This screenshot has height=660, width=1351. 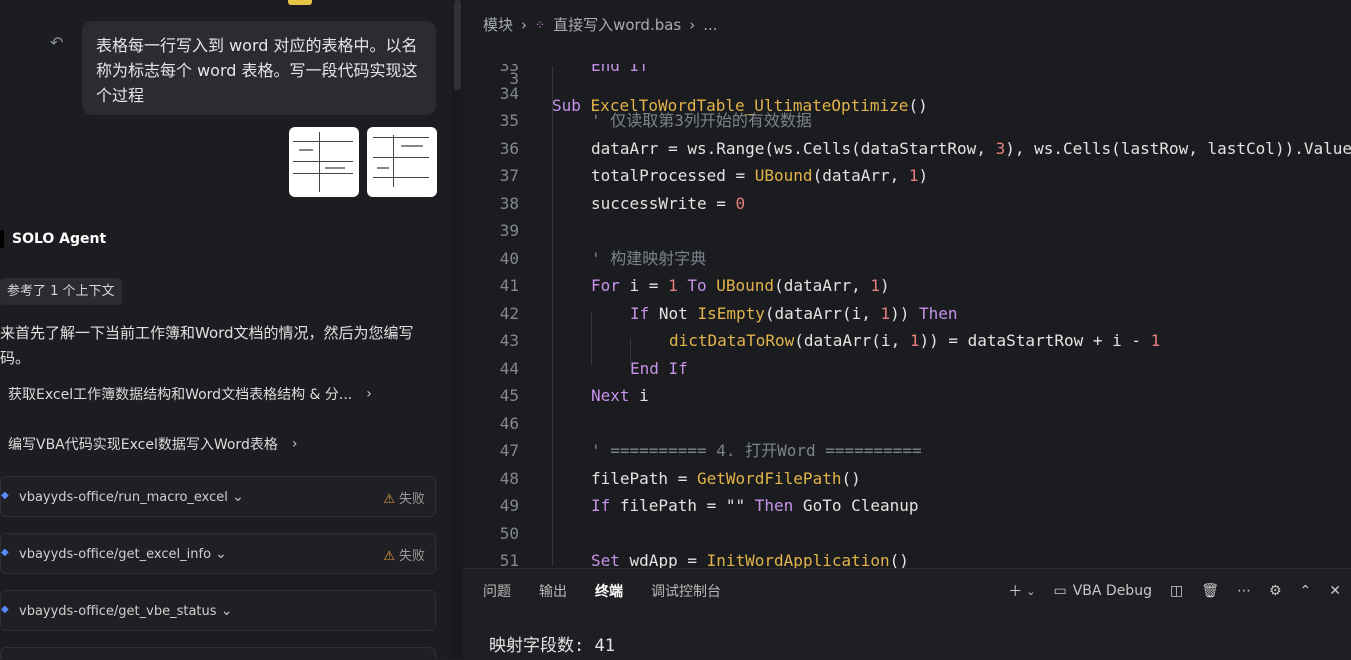 I want to click on tool-call-card: ◆ vbayyds-office/get_vbe_status ⌄, so click(x=218, y=610).